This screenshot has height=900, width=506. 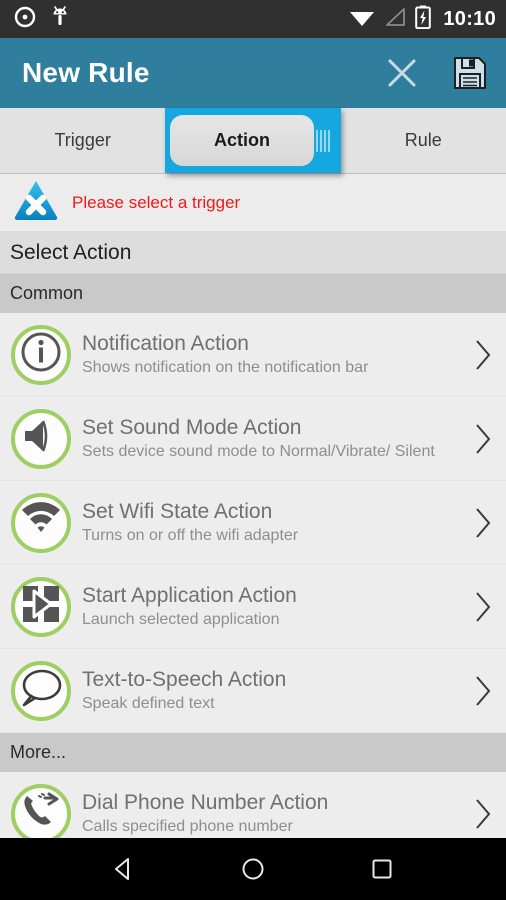 What do you see at coordinates (322, 140) in the screenshot?
I see `tab-grip-icon` at bounding box center [322, 140].